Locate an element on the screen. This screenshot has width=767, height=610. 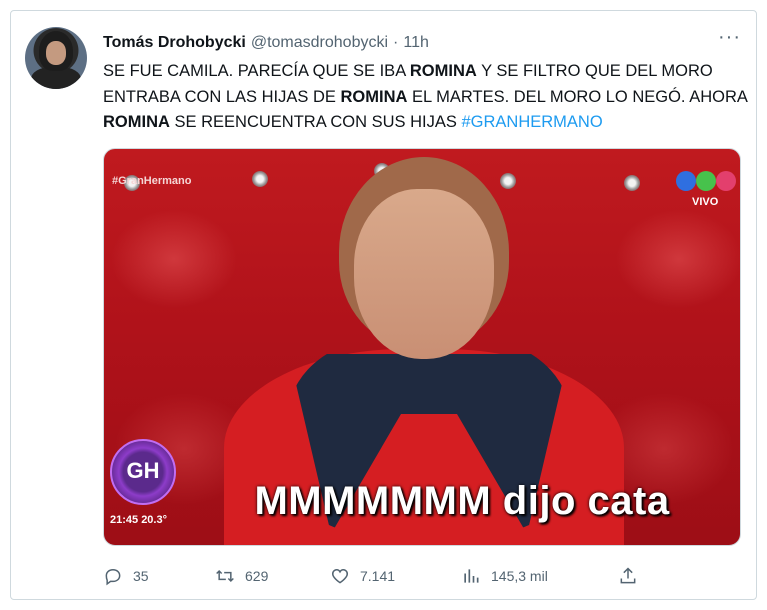
reply-count: 35 is located at coordinates (141, 576).